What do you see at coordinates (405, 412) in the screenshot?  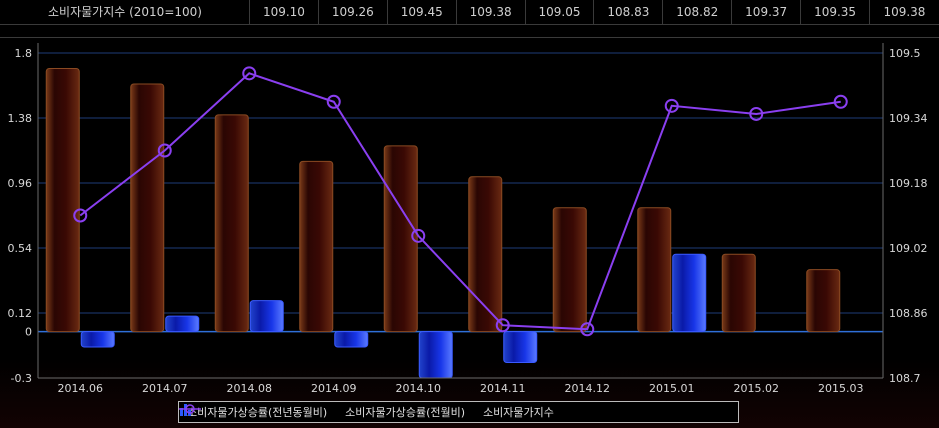 I see `legend-label-mom: 소비자물가상승률(전월비)` at bounding box center [405, 412].